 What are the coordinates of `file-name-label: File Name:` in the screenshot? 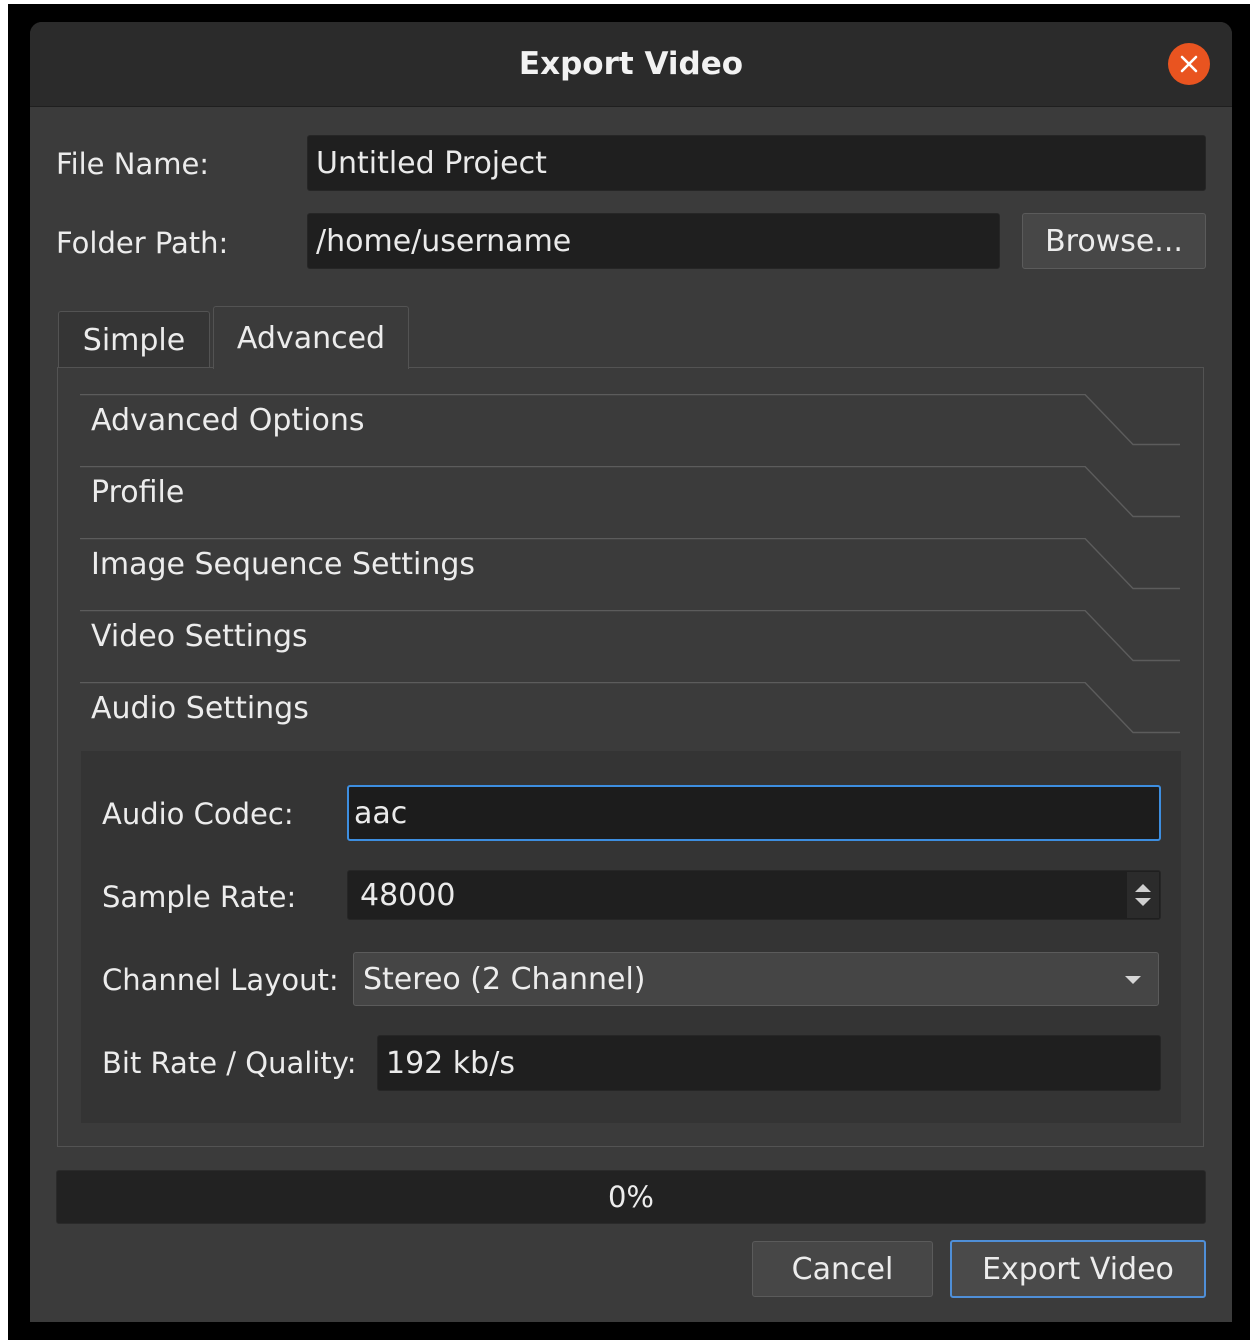 It's located at (133, 164).